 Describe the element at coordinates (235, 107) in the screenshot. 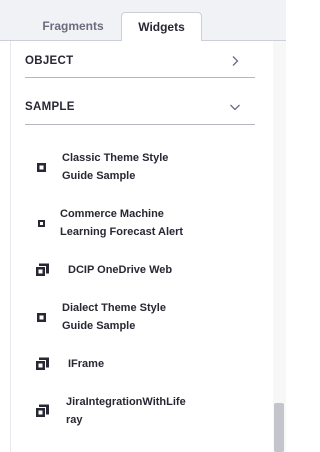

I see `chevron-down-icon` at that location.